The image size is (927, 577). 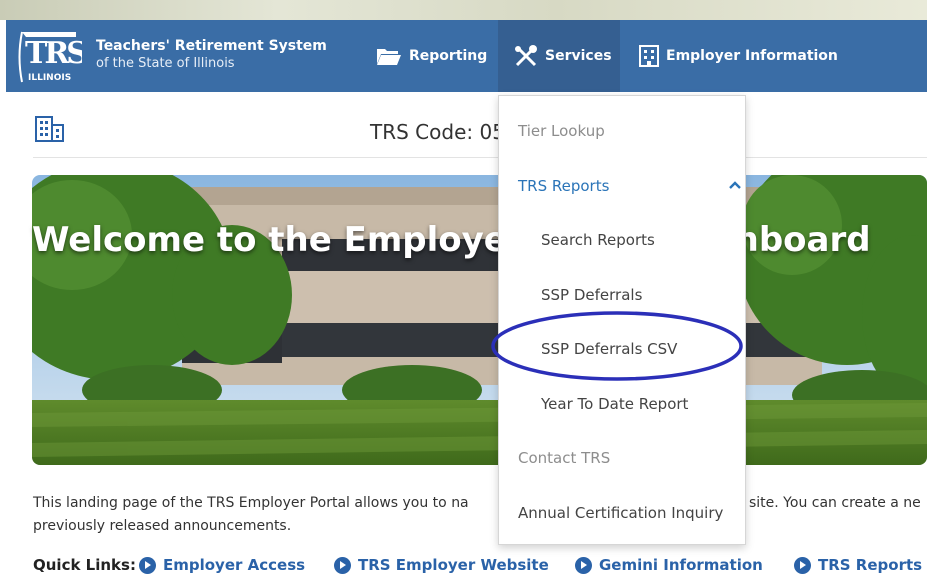 I want to click on quick-link-trs-reports: TRS Reports, so click(x=858, y=565).